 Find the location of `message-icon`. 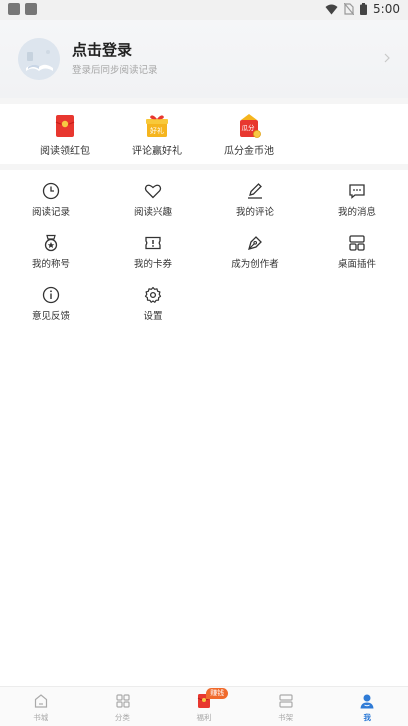

message-icon is located at coordinates (357, 191).